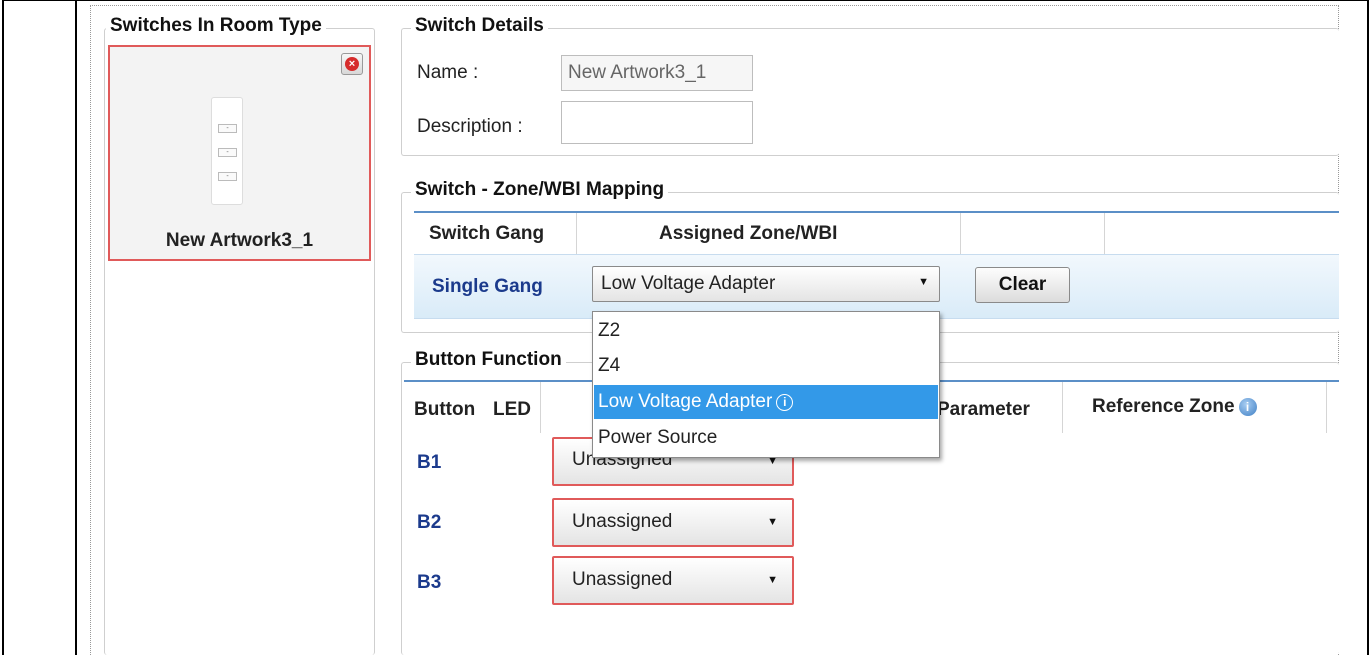 The image size is (1371, 655). What do you see at coordinates (429, 522) in the screenshot?
I see `button-b2-label: B2` at bounding box center [429, 522].